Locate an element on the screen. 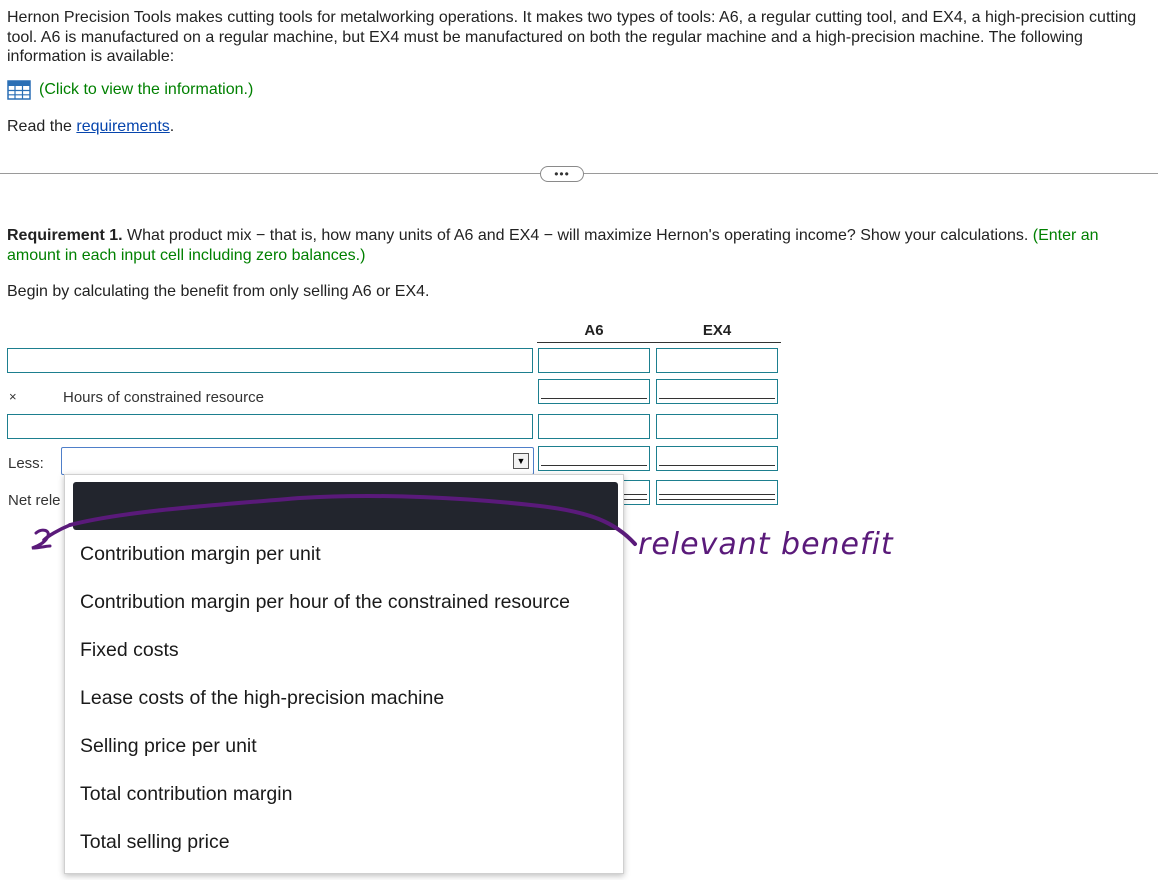  dropdown-highlighted-option is located at coordinates (345, 506).